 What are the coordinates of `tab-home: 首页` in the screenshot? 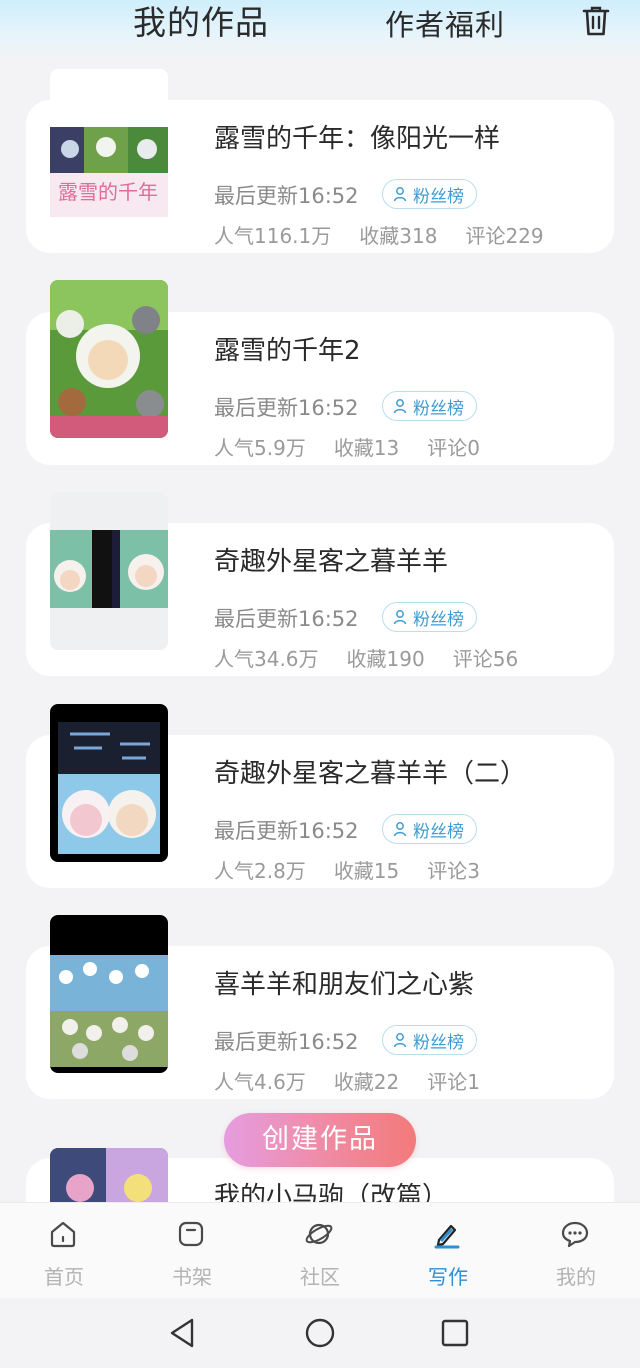 It's located at (64, 1251).